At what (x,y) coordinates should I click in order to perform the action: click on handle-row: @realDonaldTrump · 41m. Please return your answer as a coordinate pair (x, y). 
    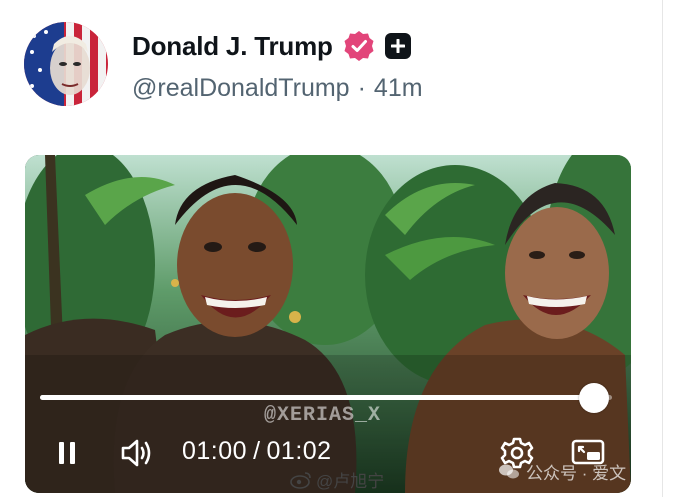
    Looking at the image, I should click on (277, 88).